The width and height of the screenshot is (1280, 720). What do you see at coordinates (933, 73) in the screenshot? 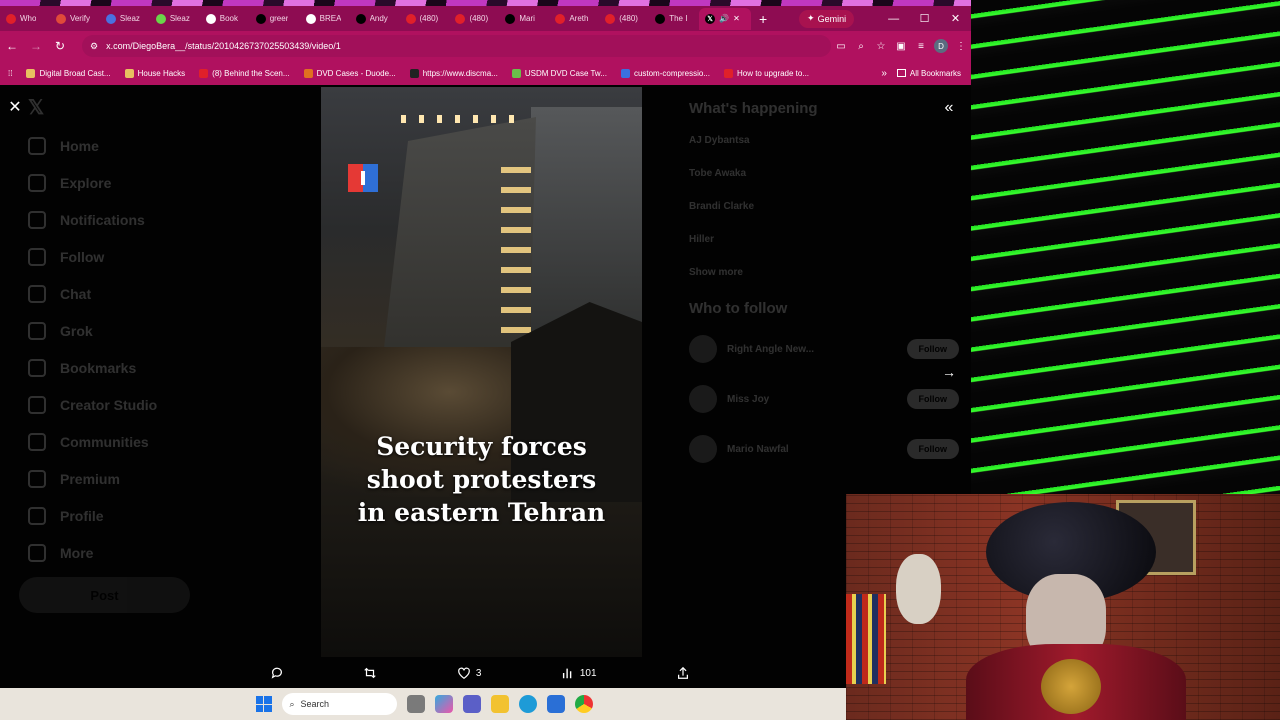
I see `all-bookmarks-button: All Bookmarks` at bounding box center [933, 73].